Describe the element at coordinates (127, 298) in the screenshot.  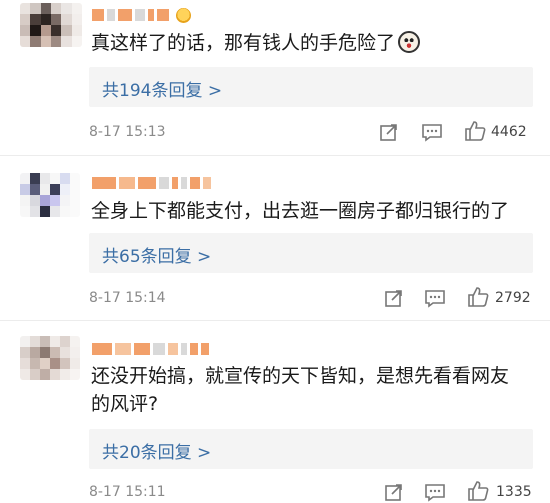
I see `timestamp: 8-17 15:14` at that location.